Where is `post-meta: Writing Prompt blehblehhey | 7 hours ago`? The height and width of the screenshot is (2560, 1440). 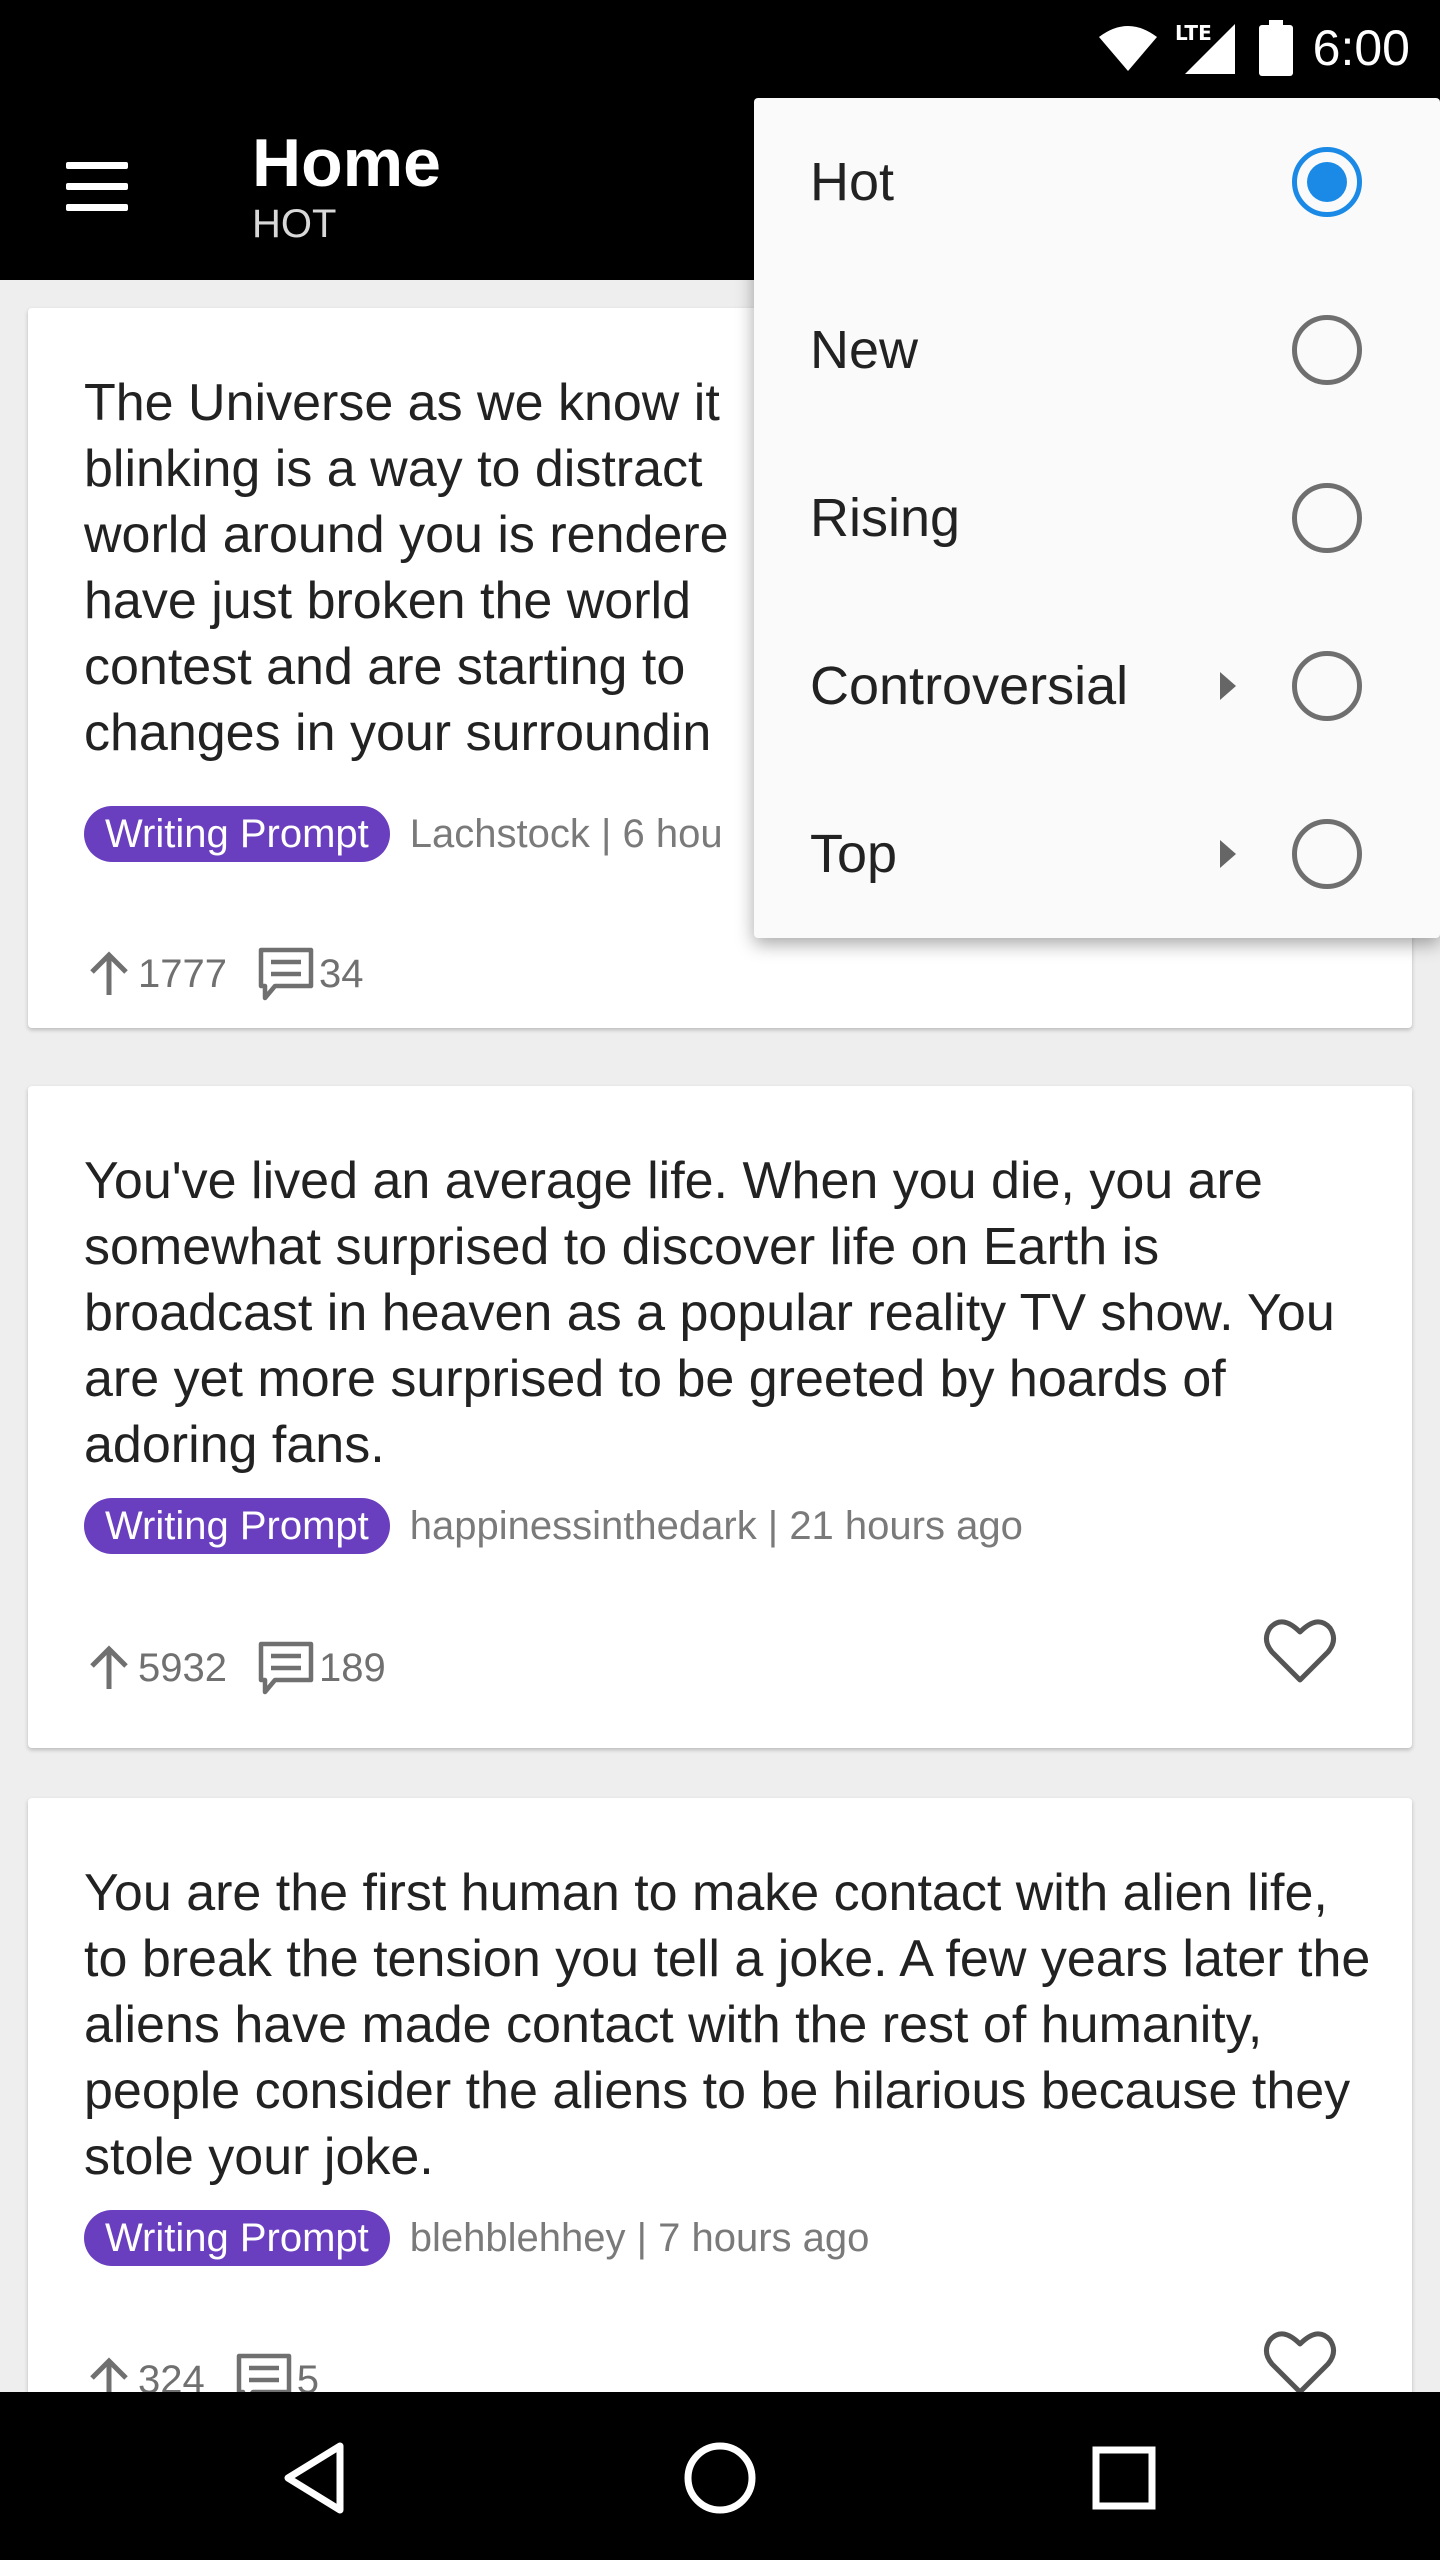 post-meta: Writing Prompt blehblehhey | 7 hours ago is located at coordinates (476, 2238).